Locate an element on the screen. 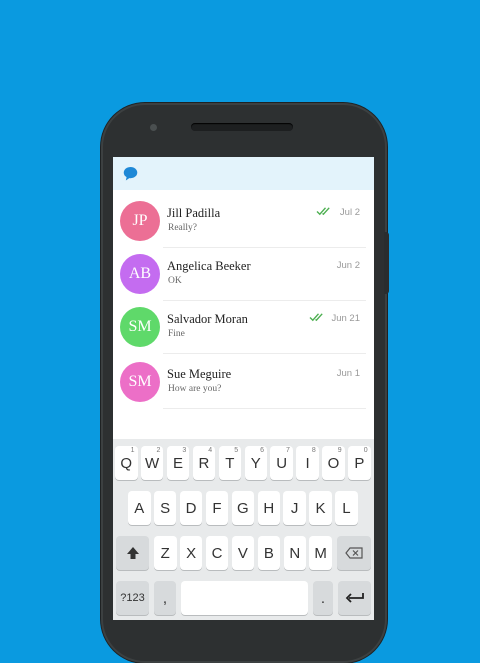  earpiece-speaker is located at coordinates (242, 127).